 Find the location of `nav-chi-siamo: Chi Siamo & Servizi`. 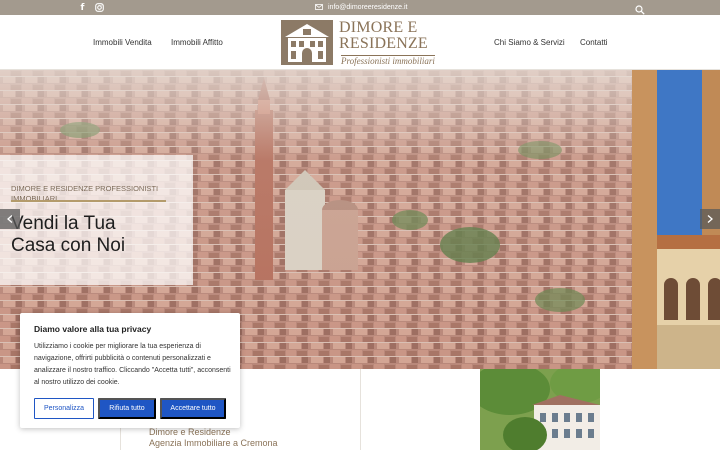

nav-chi-siamo: Chi Siamo & Servizi is located at coordinates (529, 42).